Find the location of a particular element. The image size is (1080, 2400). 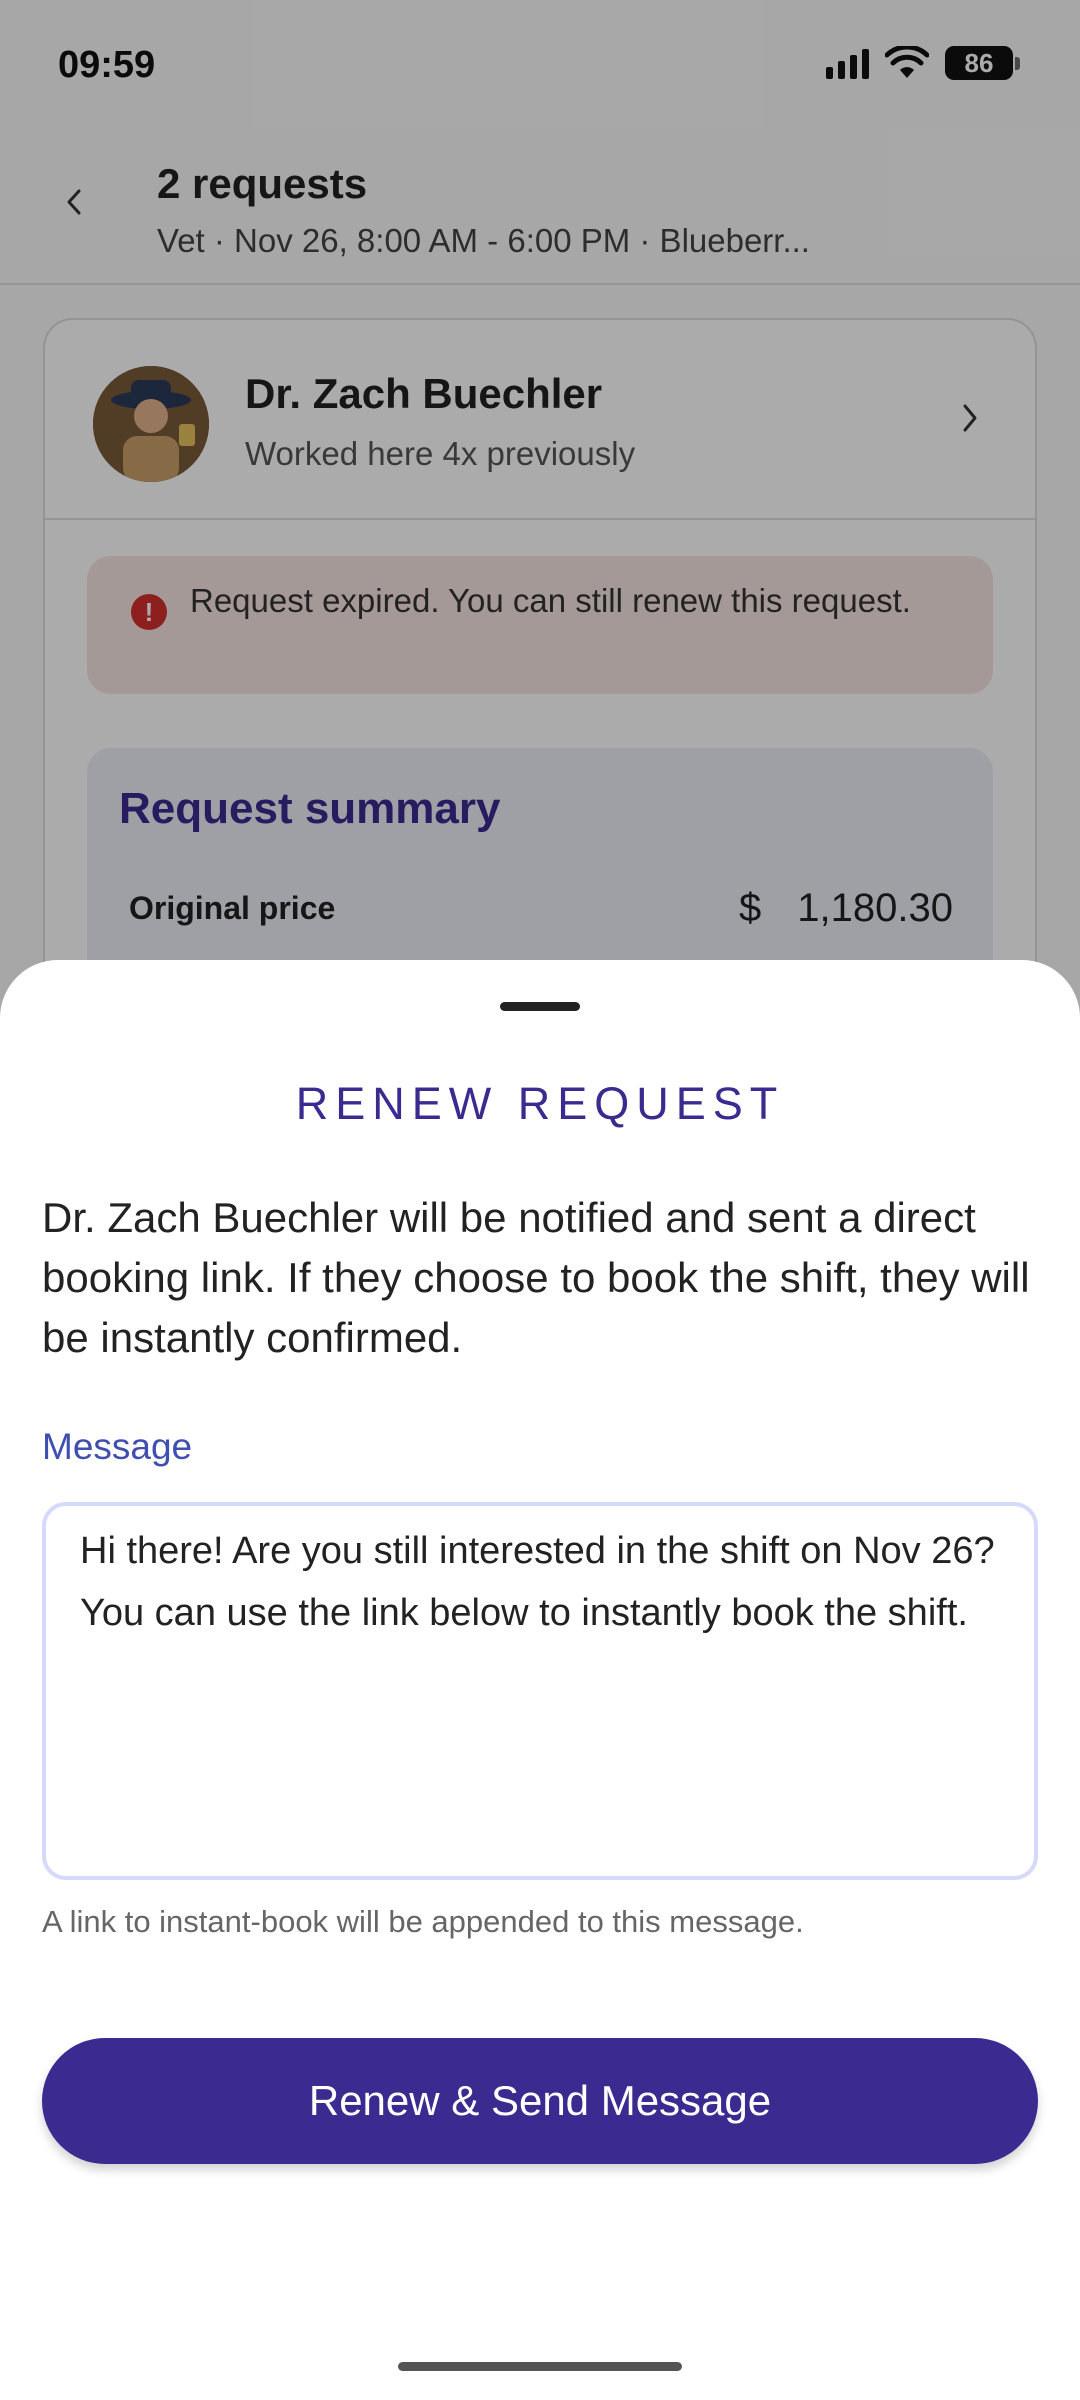

drag-handle is located at coordinates (540, 1006).